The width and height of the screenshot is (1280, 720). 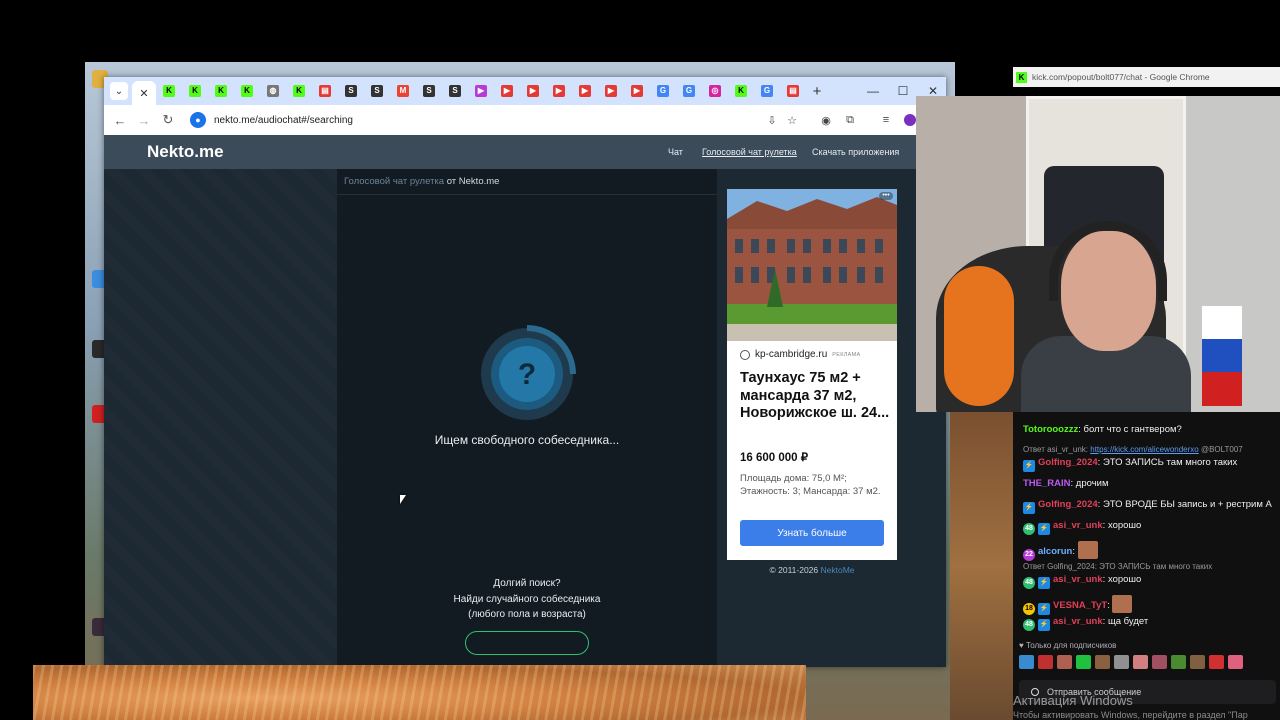 What do you see at coordinates (419, 692) in the screenshot?
I see `cat-fur-overlay` at bounding box center [419, 692].